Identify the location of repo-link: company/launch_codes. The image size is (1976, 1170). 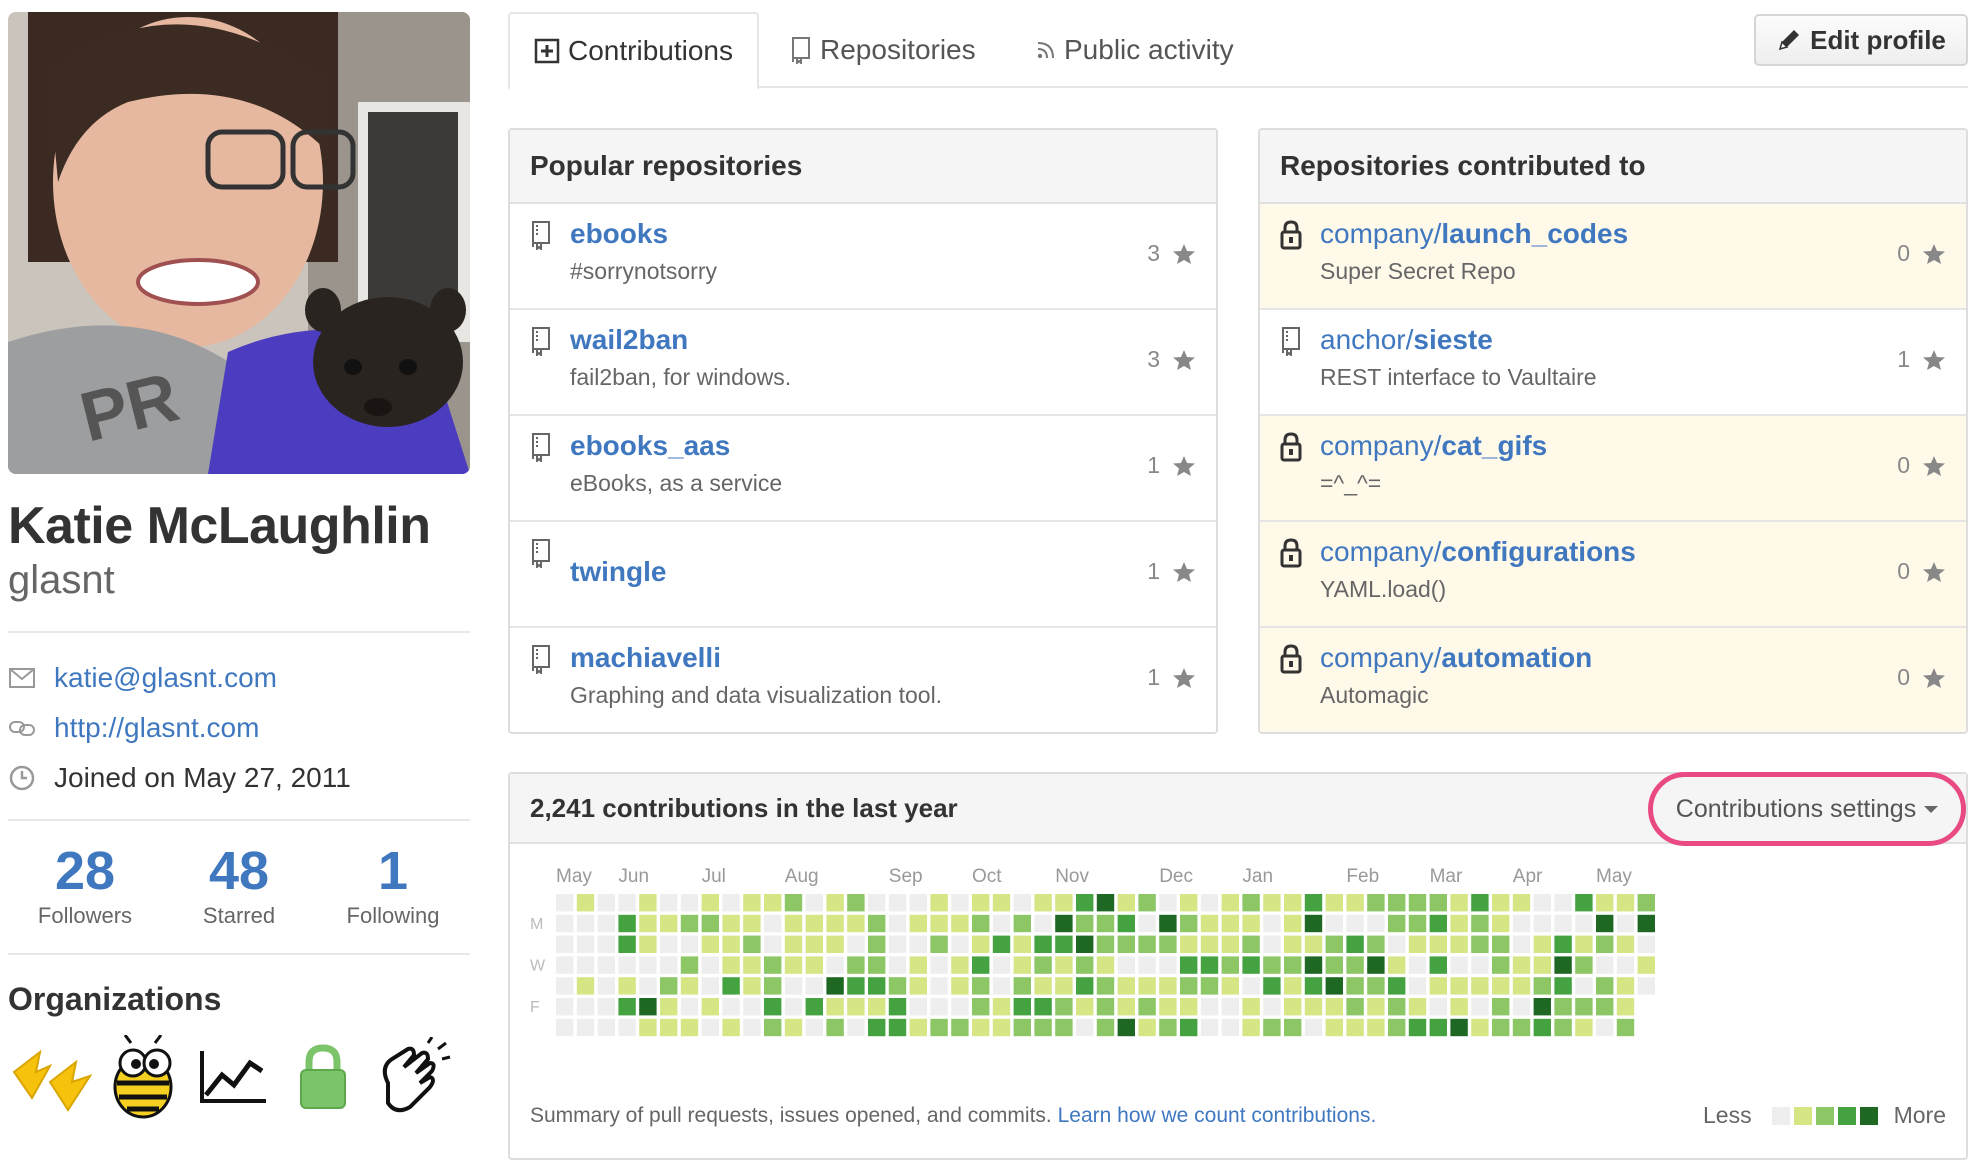
(1474, 234).